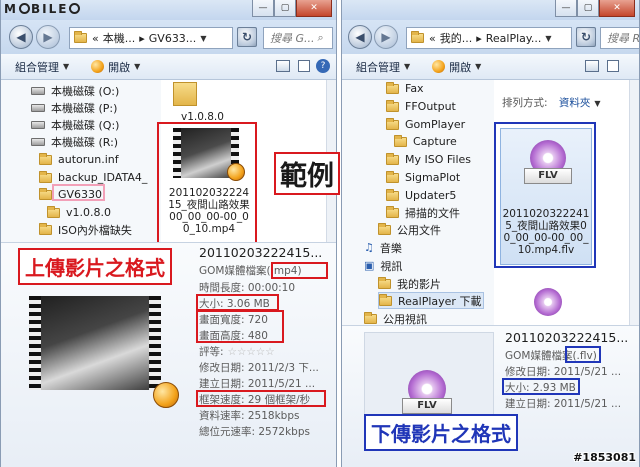 This screenshot has width=640, height=467. What do you see at coordinates (21, 37) in the screenshot?
I see `left-back-icon: ◀` at bounding box center [21, 37].